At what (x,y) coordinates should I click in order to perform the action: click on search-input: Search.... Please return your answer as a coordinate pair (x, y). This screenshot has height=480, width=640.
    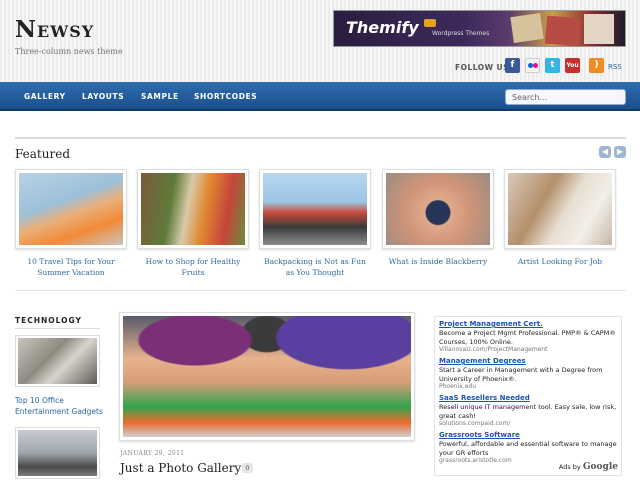
    Looking at the image, I should click on (565, 97).